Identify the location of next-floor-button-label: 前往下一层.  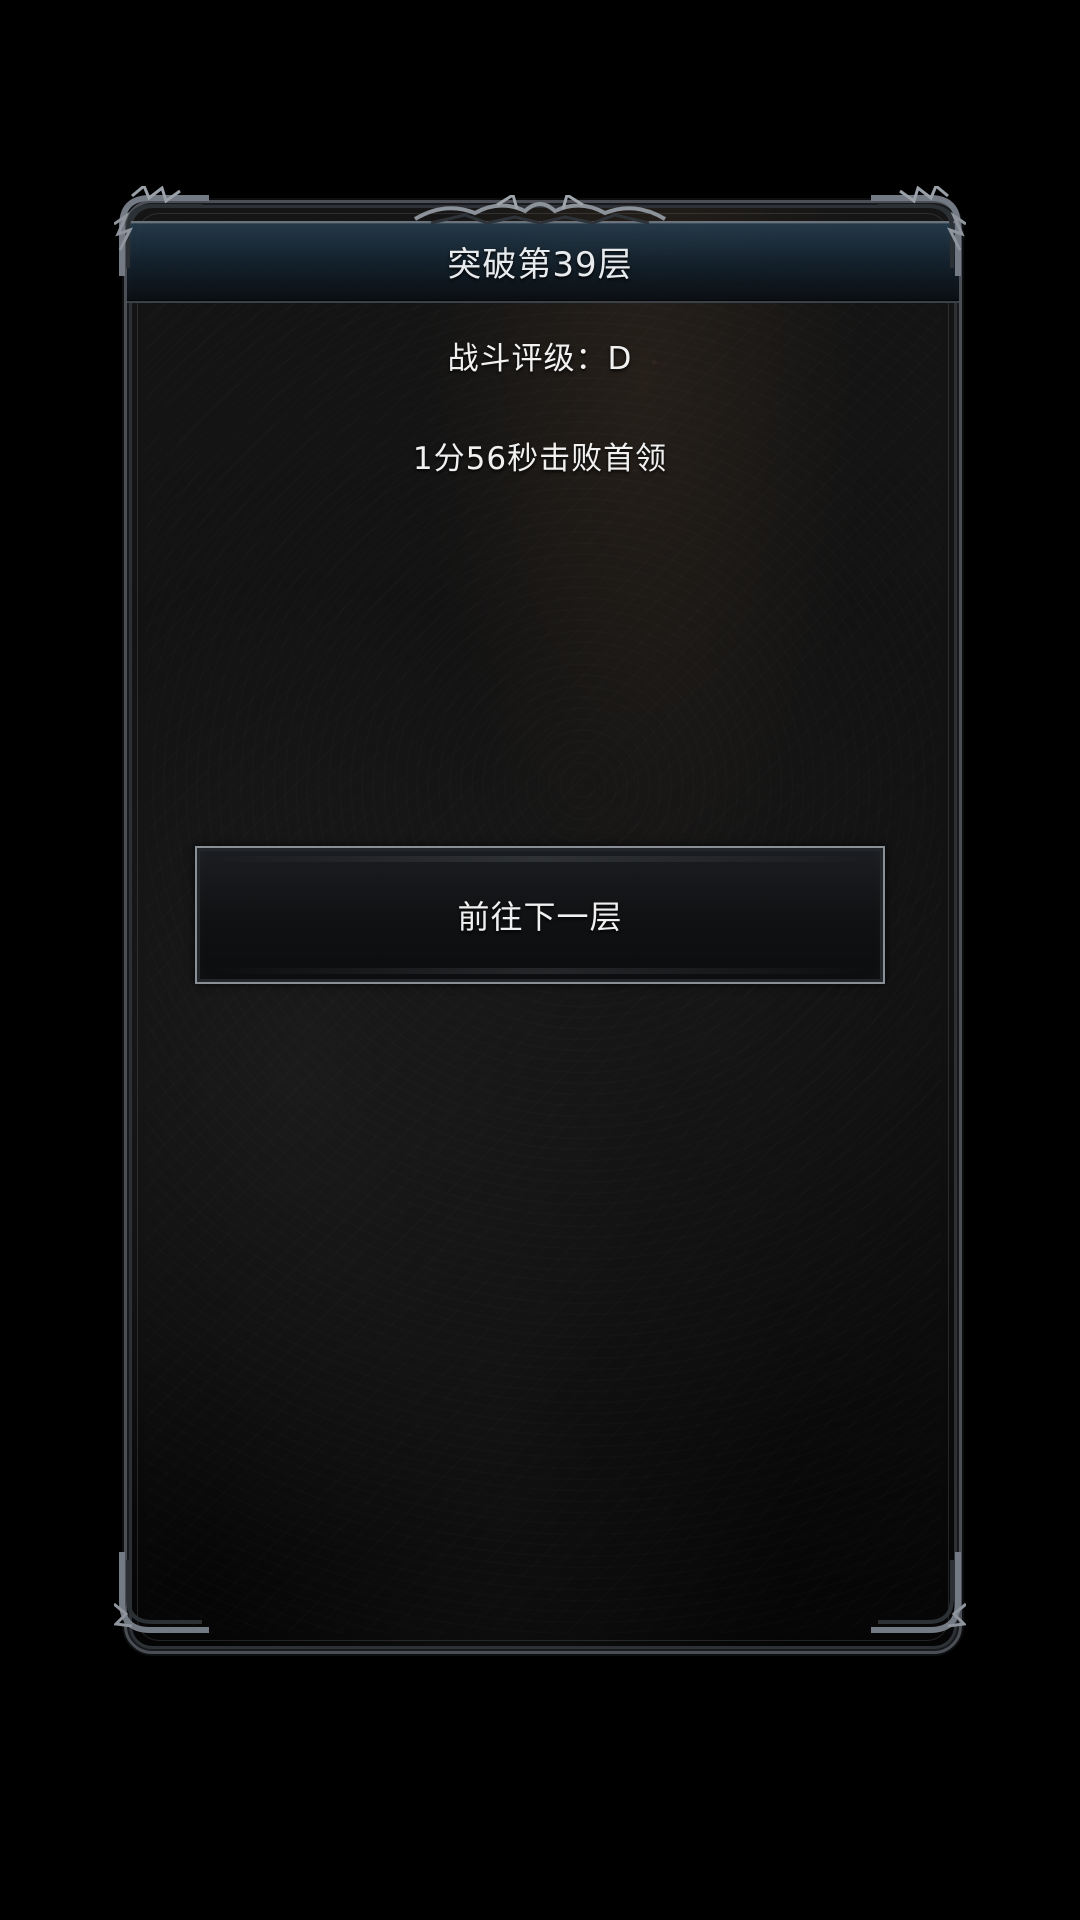
(540, 917).